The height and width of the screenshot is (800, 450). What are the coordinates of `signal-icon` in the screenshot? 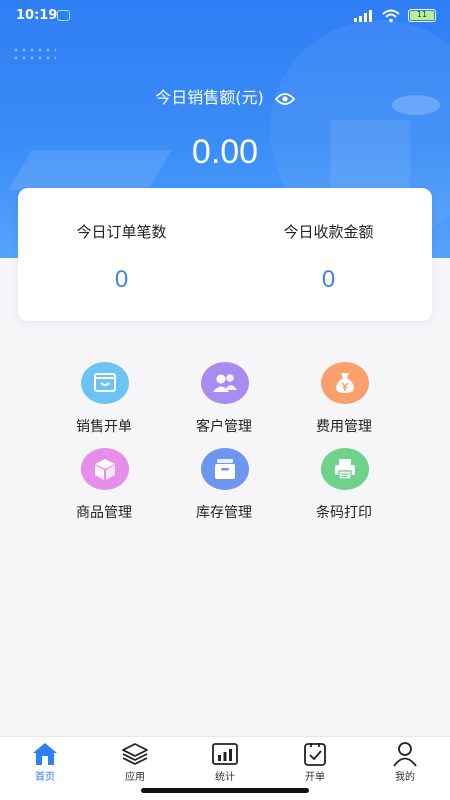 It's located at (363, 16).